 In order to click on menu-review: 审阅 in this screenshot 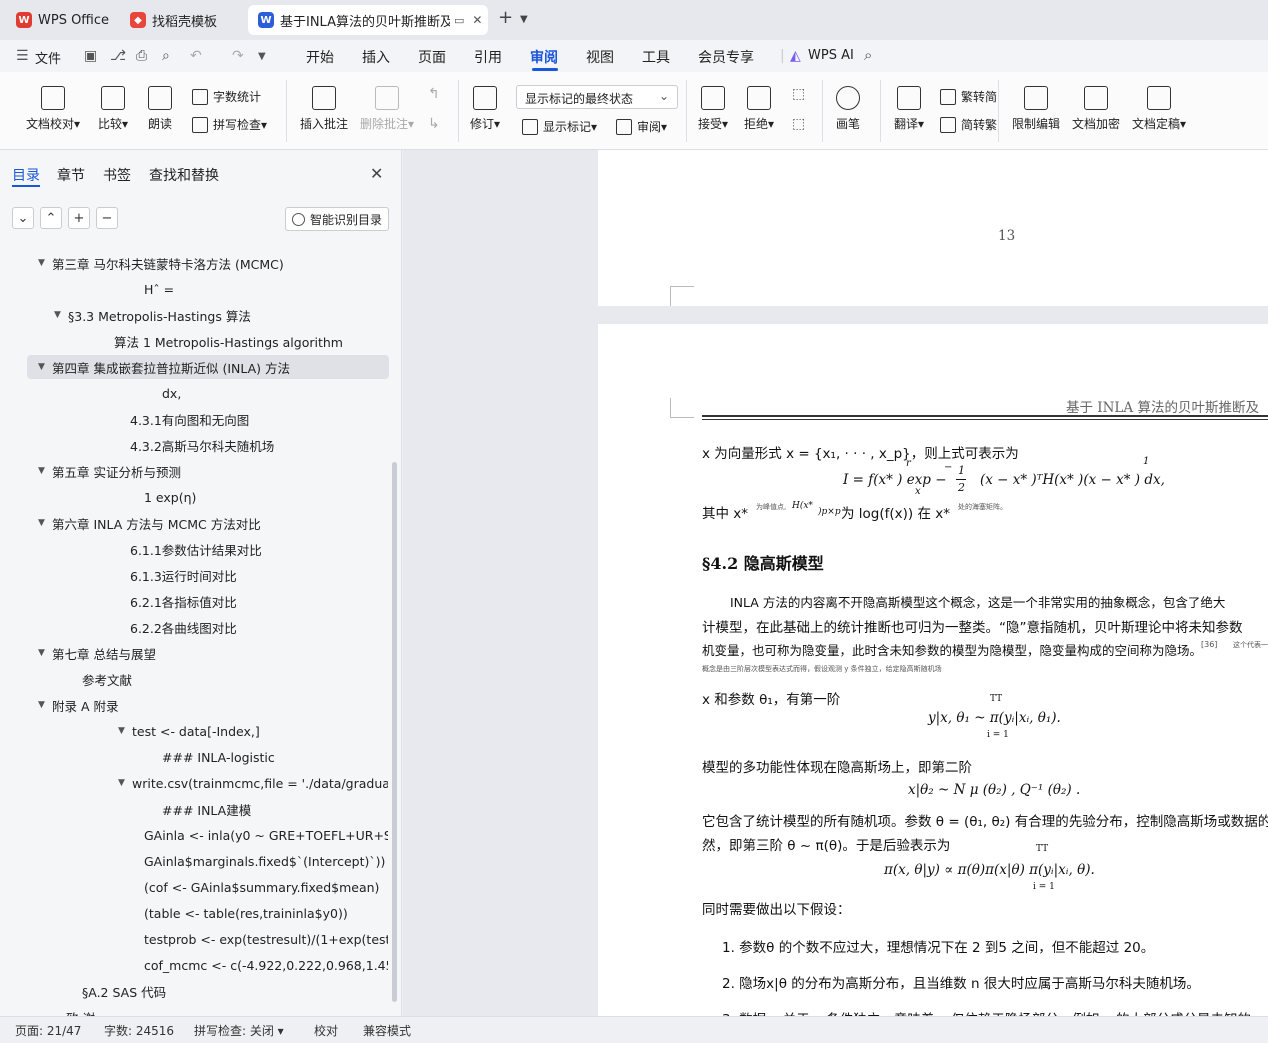, I will do `click(544, 57)`.